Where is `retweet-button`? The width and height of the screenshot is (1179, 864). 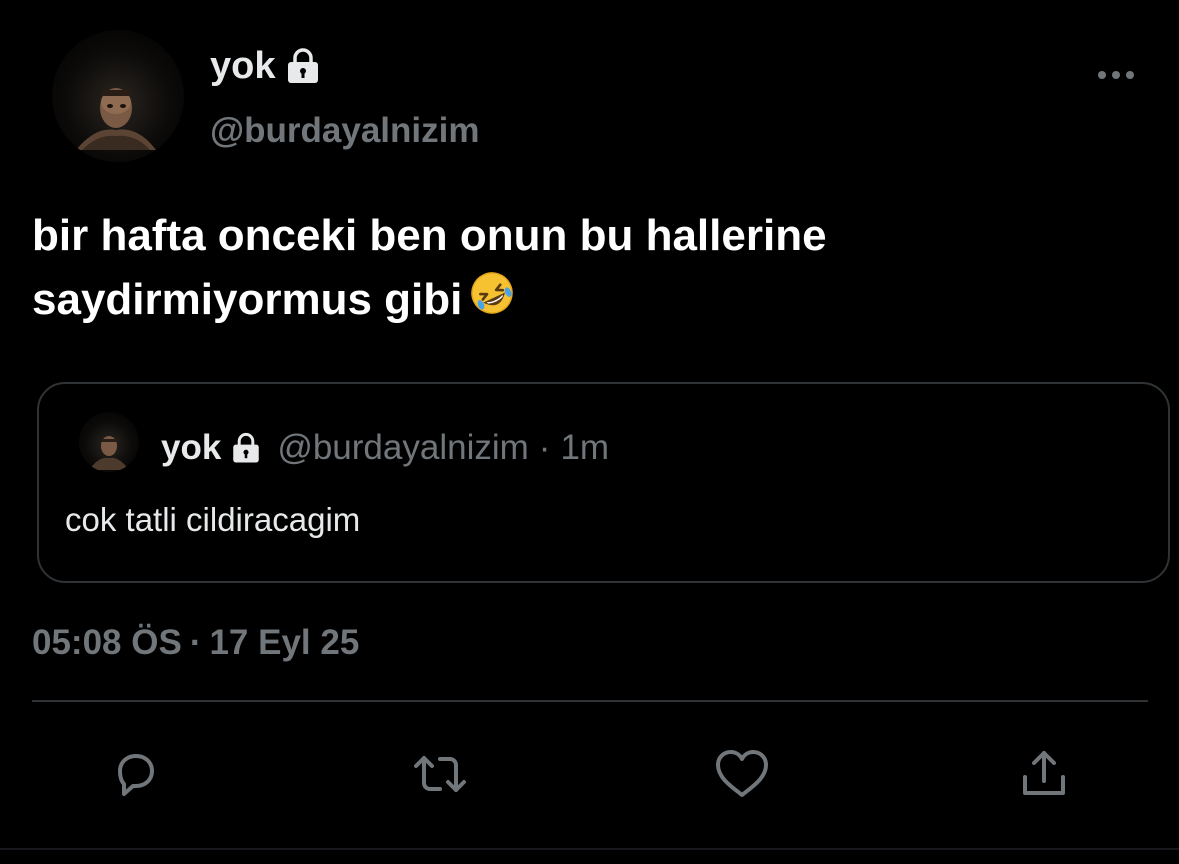
retweet-button is located at coordinates (440, 774).